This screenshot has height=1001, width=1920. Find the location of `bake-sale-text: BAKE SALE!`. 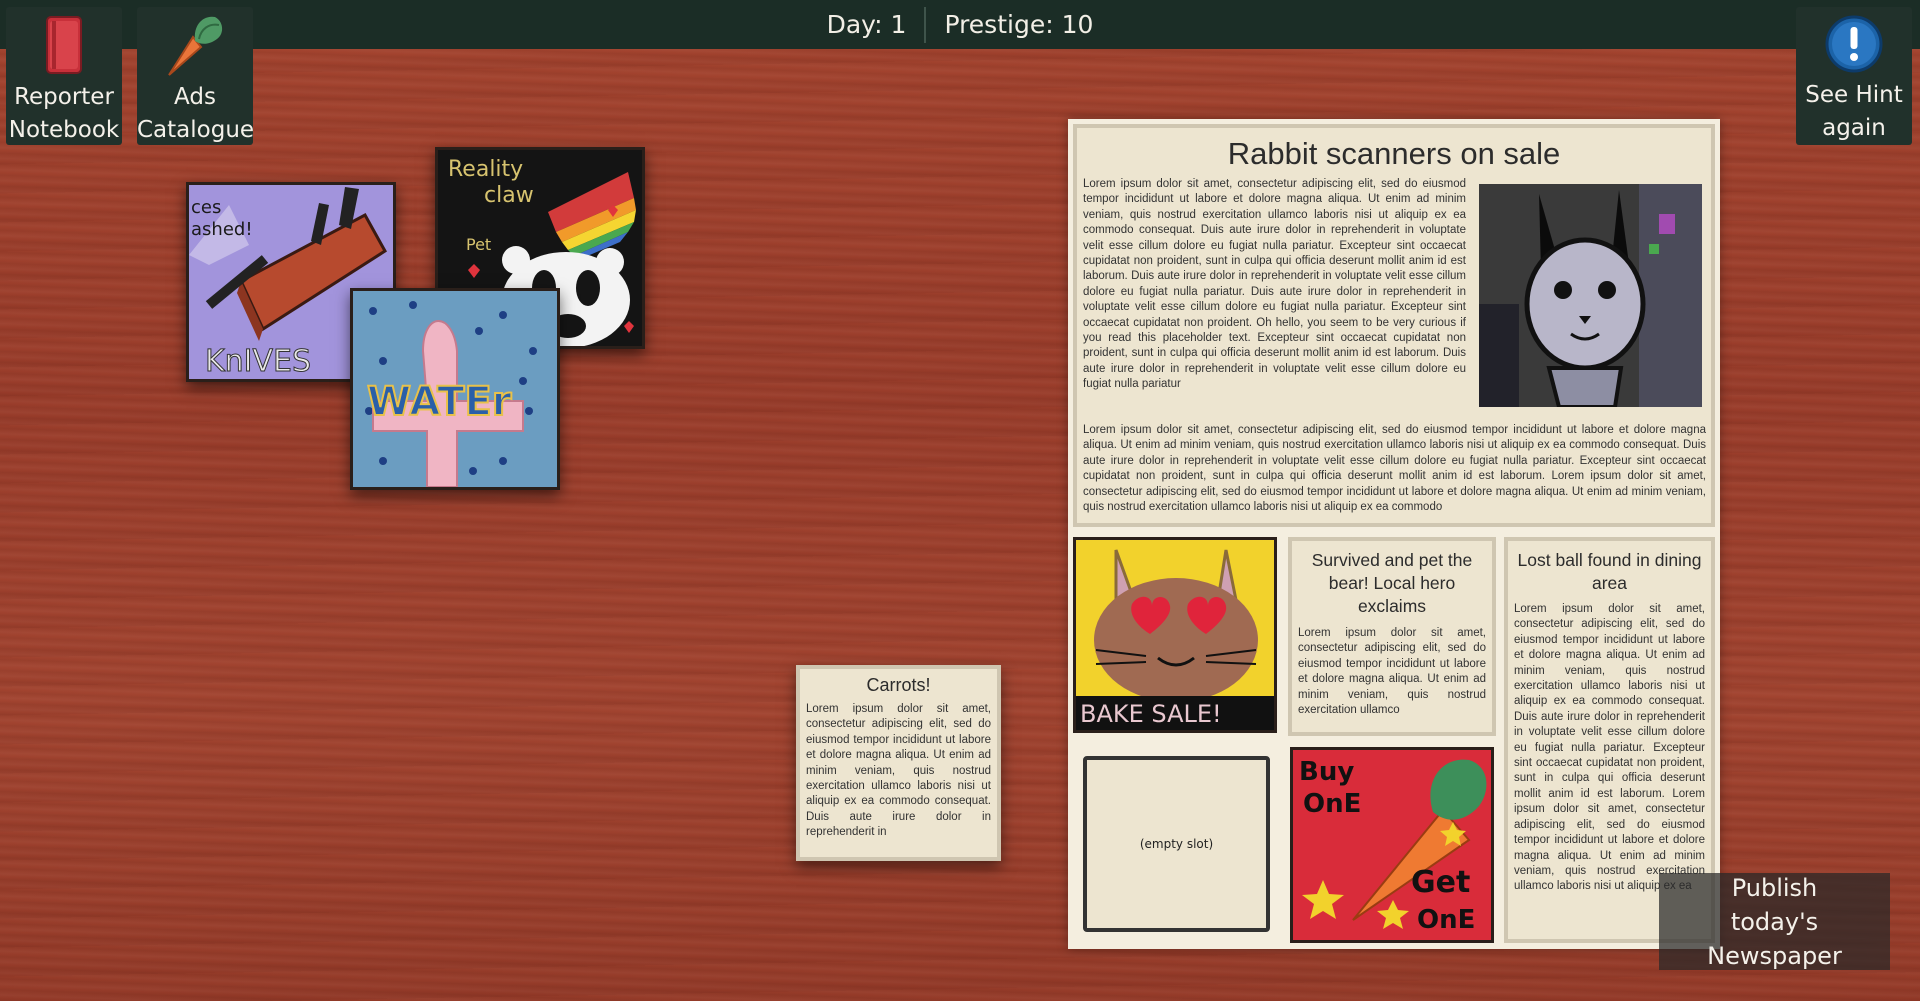

bake-sale-text: BAKE SALE! is located at coordinates (1151, 714).